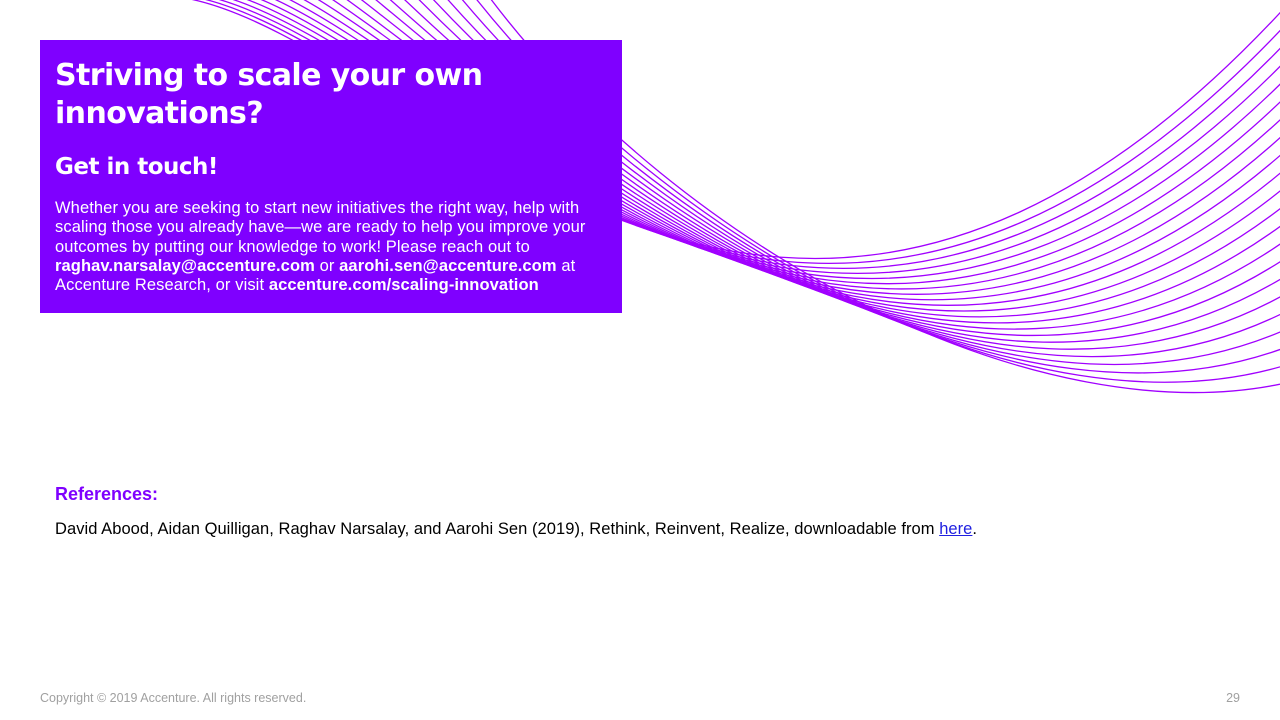  What do you see at coordinates (403, 285) in the screenshot?
I see `website-url: accenture.com/scaling-innovation` at bounding box center [403, 285].